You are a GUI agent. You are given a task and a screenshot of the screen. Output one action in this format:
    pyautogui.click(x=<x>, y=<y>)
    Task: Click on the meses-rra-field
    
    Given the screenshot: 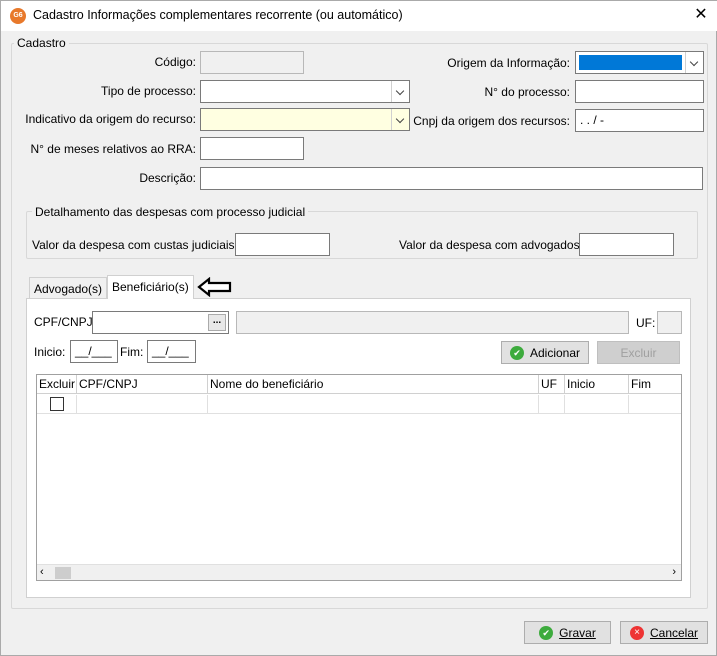 What is the action you would take?
    pyautogui.click(x=252, y=148)
    